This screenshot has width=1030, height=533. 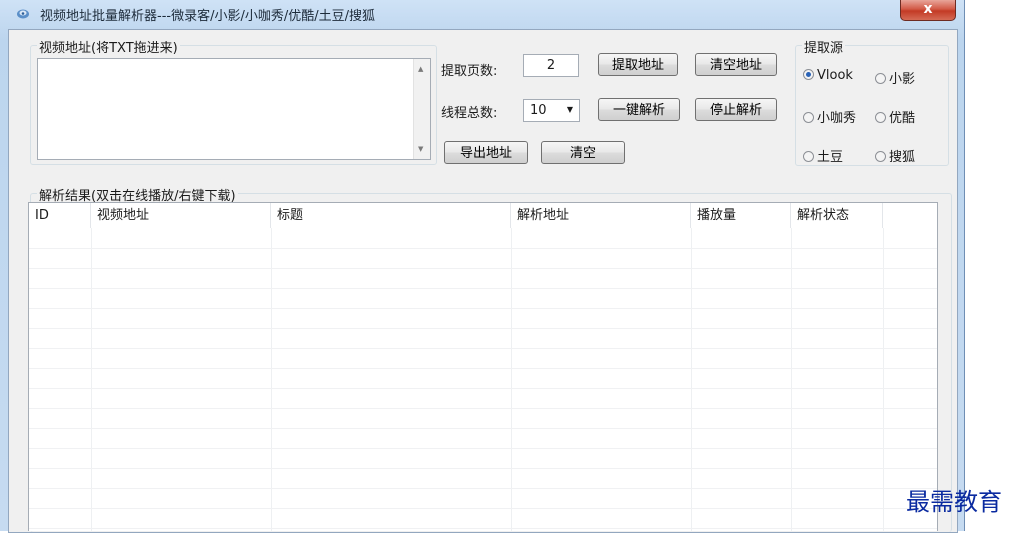 What do you see at coordinates (469, 113) in the screenshot?
I see `threads-label: 线程总数:` at bounding box center [469, 113].